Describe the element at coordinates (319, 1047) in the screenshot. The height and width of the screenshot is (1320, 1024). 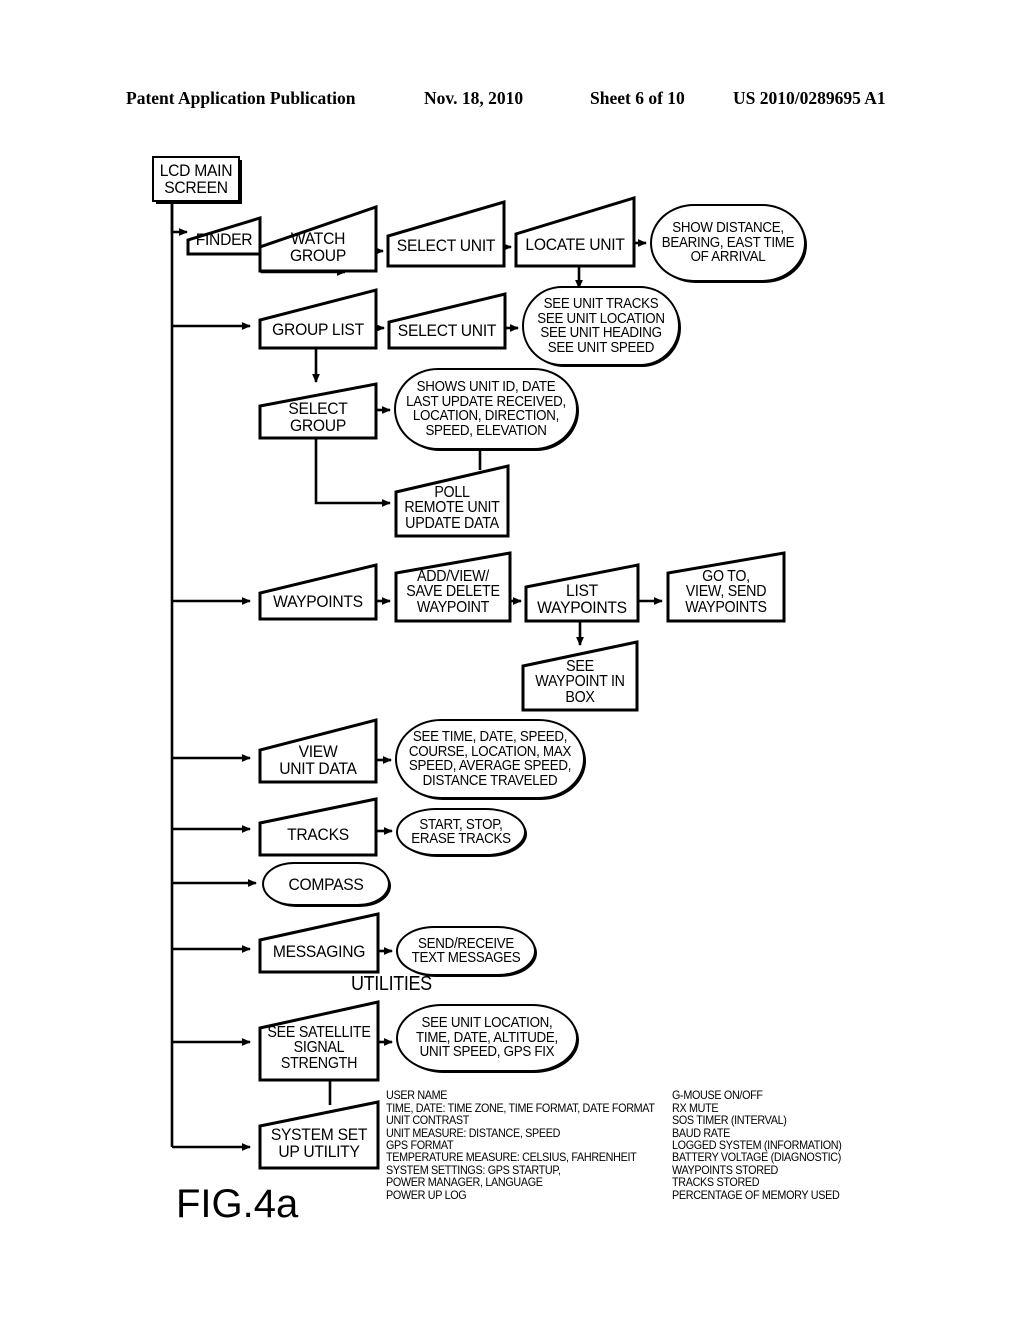
I see `node-label: SEE SATELLITE SIGNAL STRENGTH` at that location.